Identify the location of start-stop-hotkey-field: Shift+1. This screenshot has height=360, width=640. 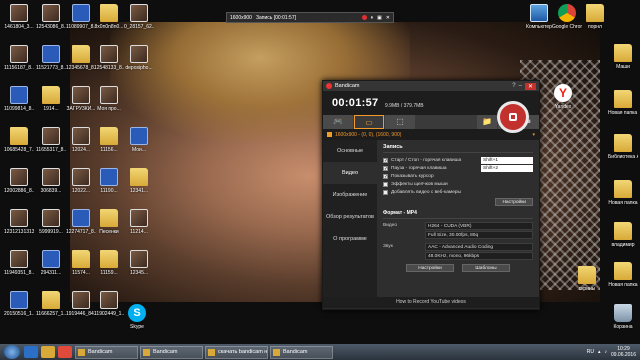
(507, 160).